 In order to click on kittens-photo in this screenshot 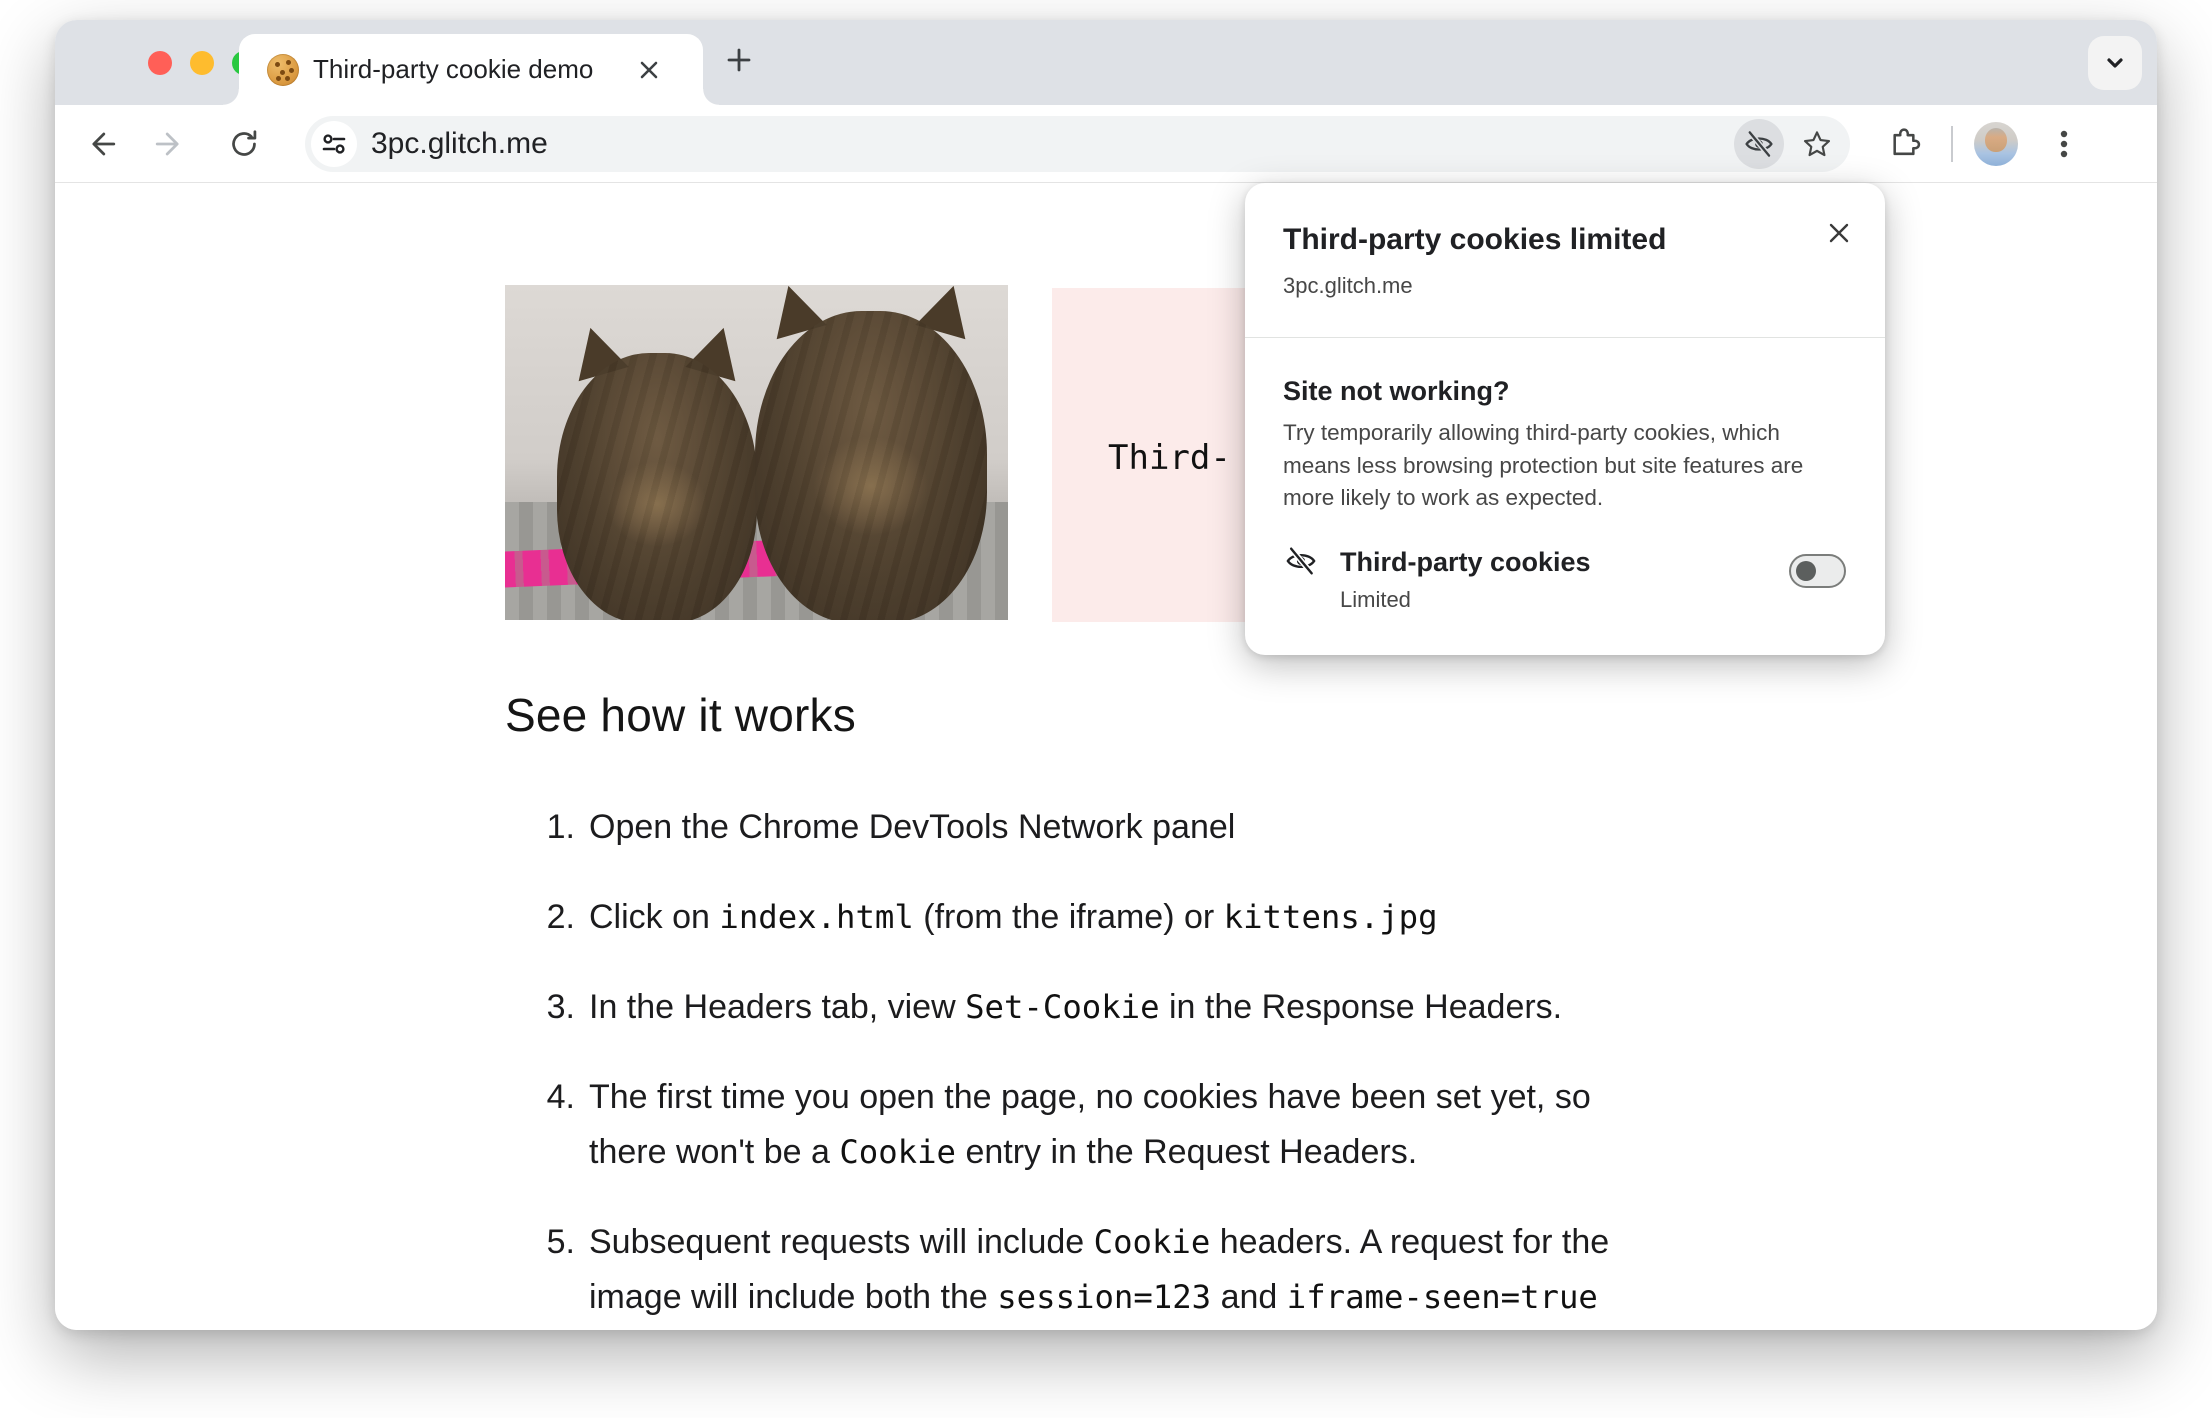, I will do `click(756, 452)`.